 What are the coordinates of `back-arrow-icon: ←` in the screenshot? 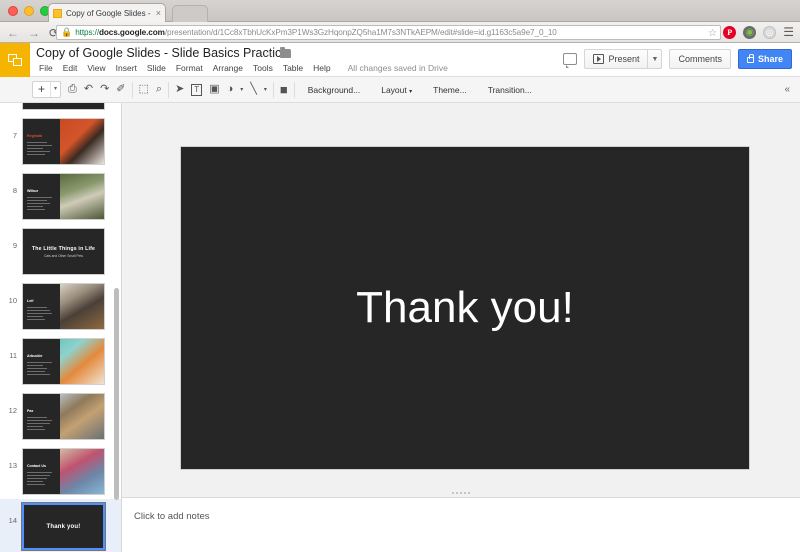 It's located at (13, 33).